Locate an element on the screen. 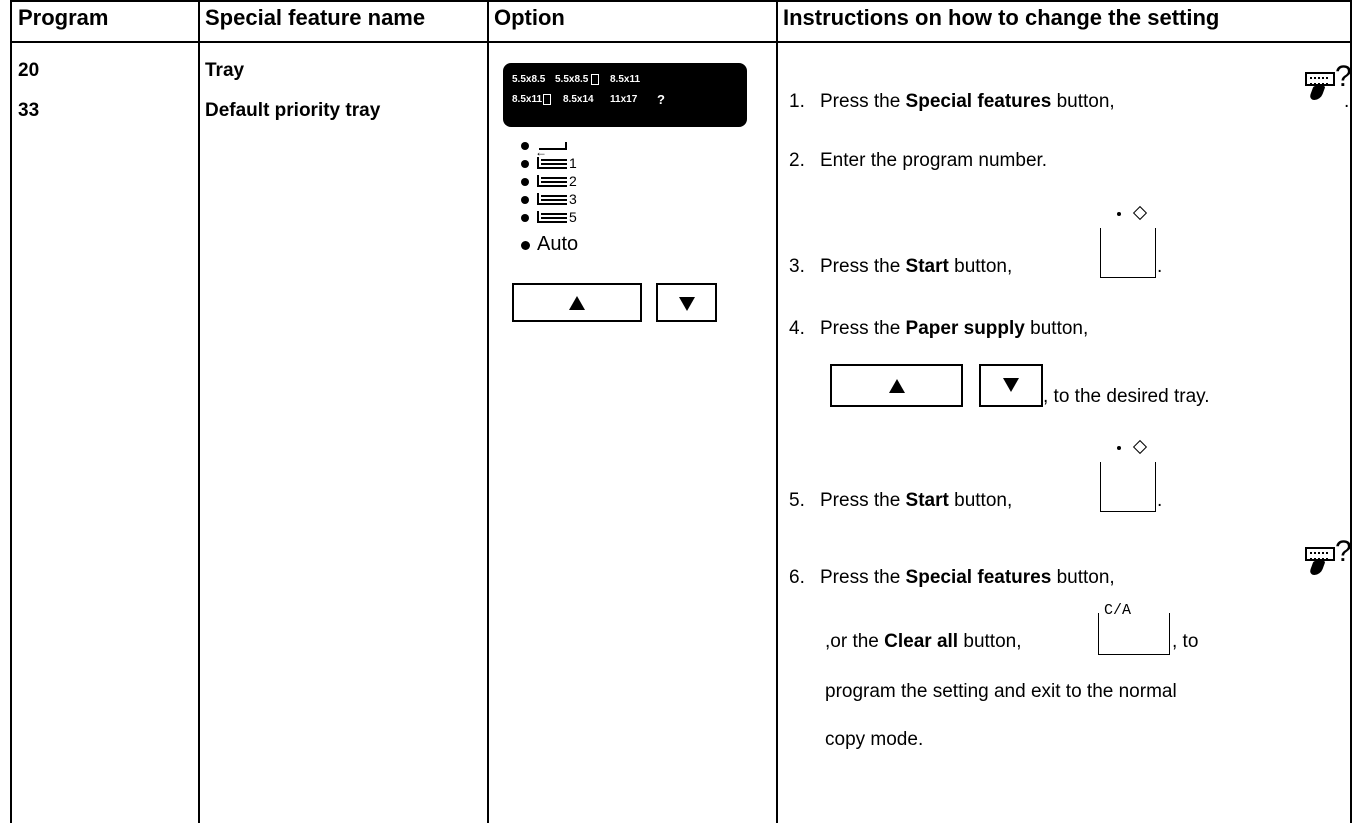 This screenshot has width=1354, height=823. tray-option: 3 is located at coordinates (556, 199).